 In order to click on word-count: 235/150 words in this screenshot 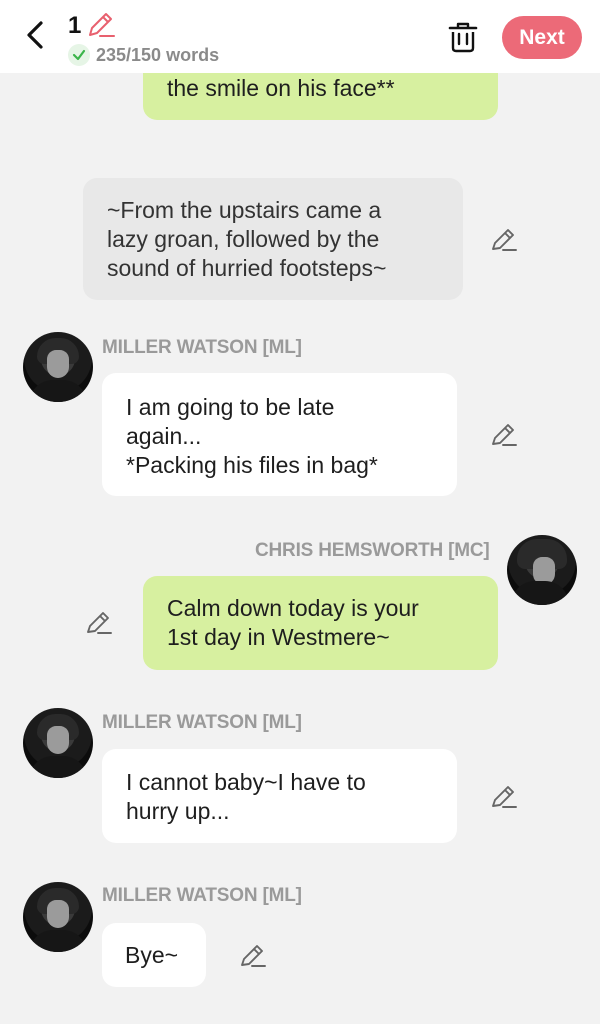, I will do `click(143, 55)`.